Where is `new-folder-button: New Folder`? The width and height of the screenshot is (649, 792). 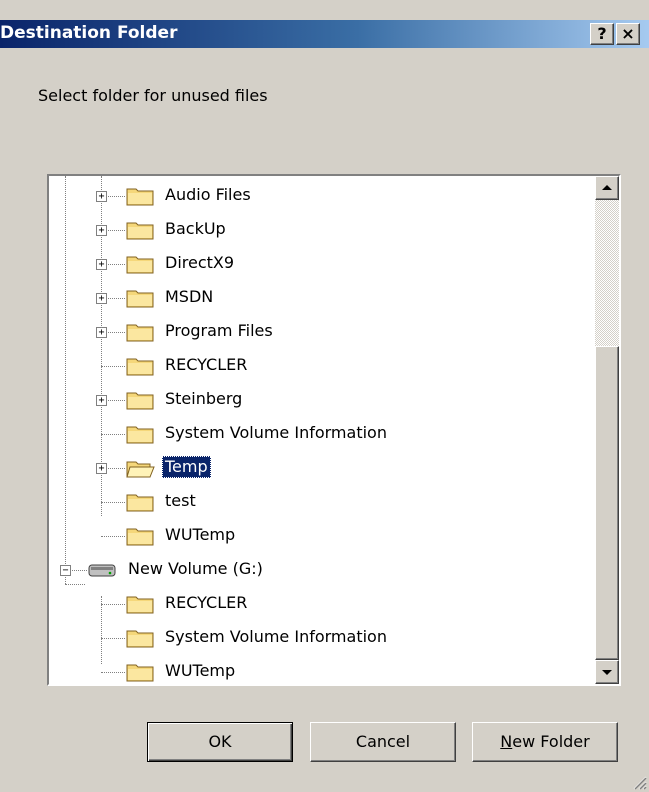 new-folder-button: New Folder is located at coordinates (545, 742).